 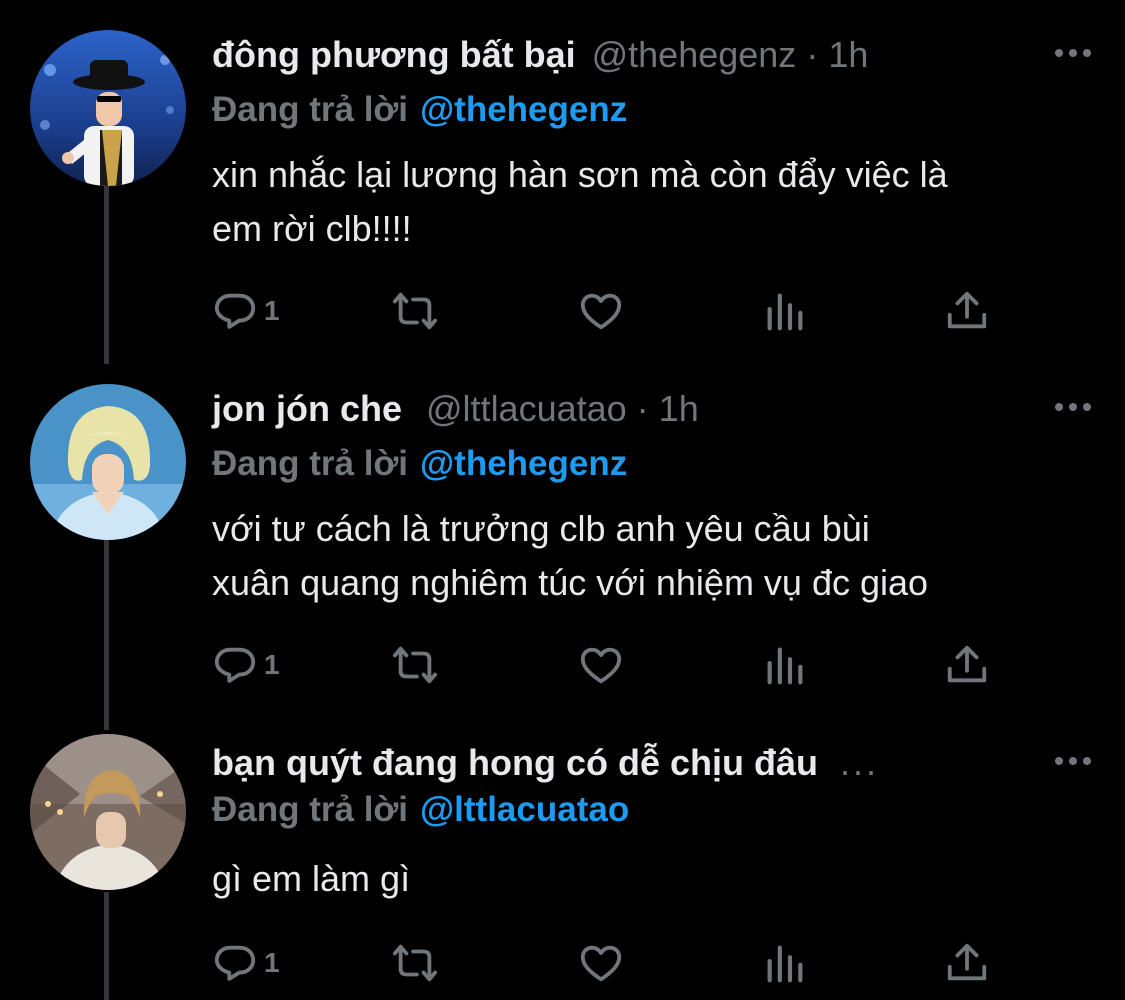 What do you see at coordinates (307, 409) in the screenshot?
I see `display-name: jon jón che` at bounding box center [307, 409].